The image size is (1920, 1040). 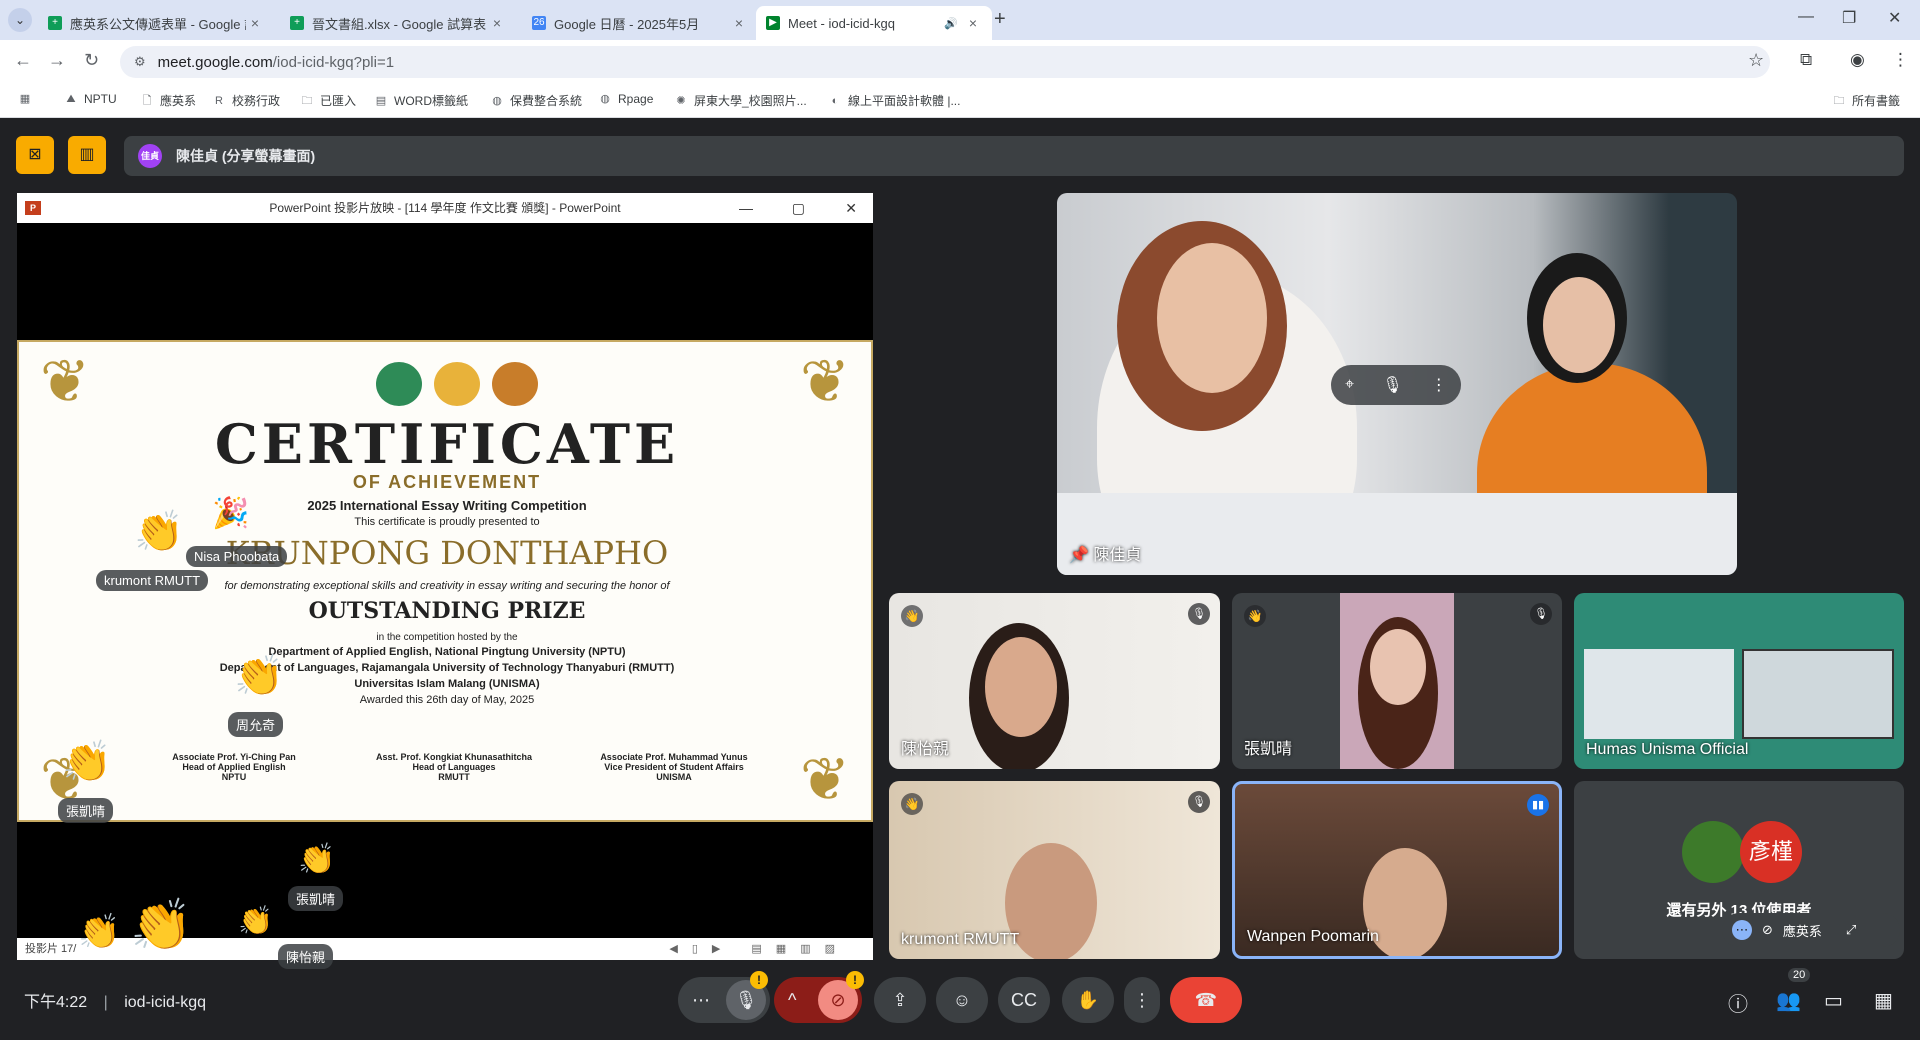 I want to click on forward-button: →, so click(x=57, y=60).